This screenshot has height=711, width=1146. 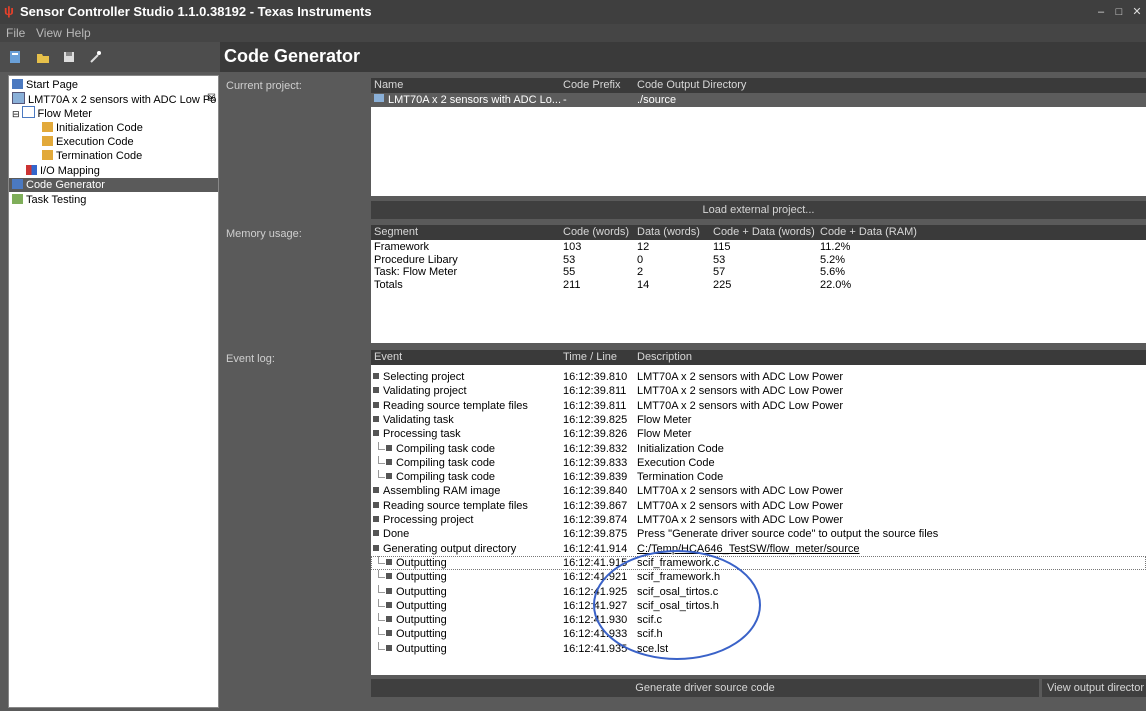 What do you see at coordinates (446, 477) in the screenshot?
I see `event-label: Compiling task code` at bounding box center [446, 477].